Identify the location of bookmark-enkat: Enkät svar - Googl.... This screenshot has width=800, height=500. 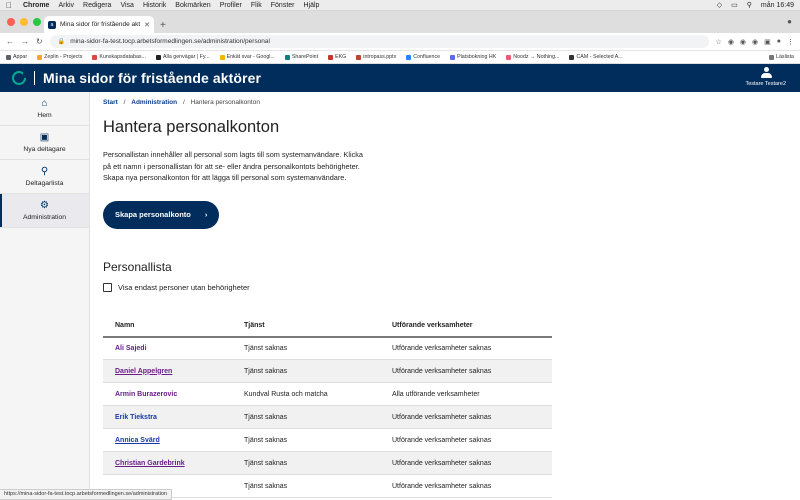
(247, 57).